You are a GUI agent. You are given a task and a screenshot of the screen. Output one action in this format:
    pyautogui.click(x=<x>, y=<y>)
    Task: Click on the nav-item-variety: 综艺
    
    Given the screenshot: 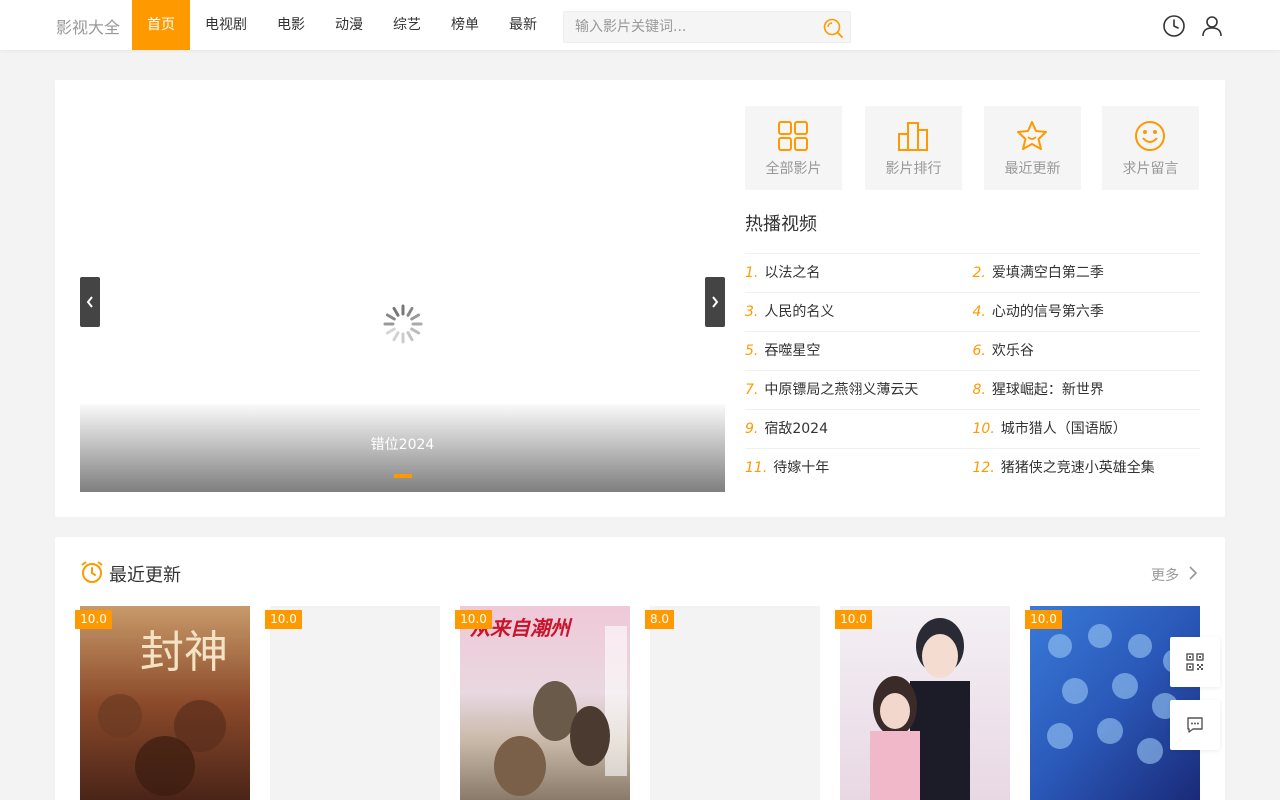 What is the action you would take?
    pyautogui.click(x=407, y=25)
    